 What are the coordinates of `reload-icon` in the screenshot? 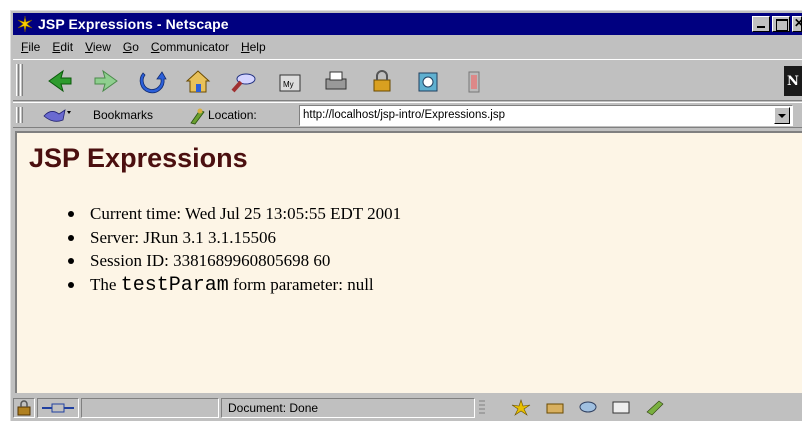 It's located at (152, 81).